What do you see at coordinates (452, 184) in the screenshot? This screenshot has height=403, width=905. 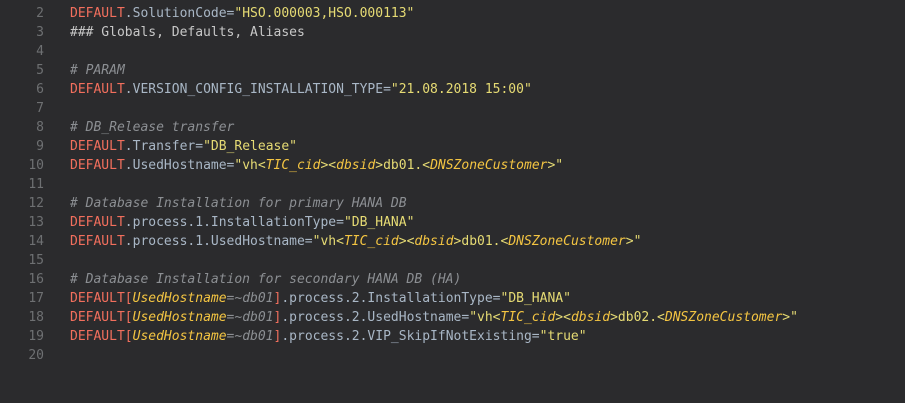 I see `code-line: 11` at bounding box center [452, 184].